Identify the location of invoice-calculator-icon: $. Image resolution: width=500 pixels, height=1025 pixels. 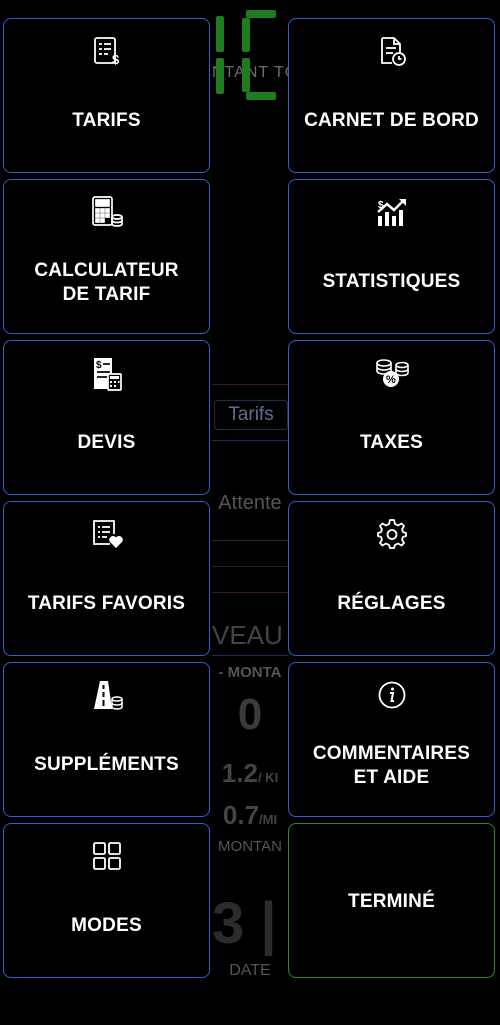
(106, 373).